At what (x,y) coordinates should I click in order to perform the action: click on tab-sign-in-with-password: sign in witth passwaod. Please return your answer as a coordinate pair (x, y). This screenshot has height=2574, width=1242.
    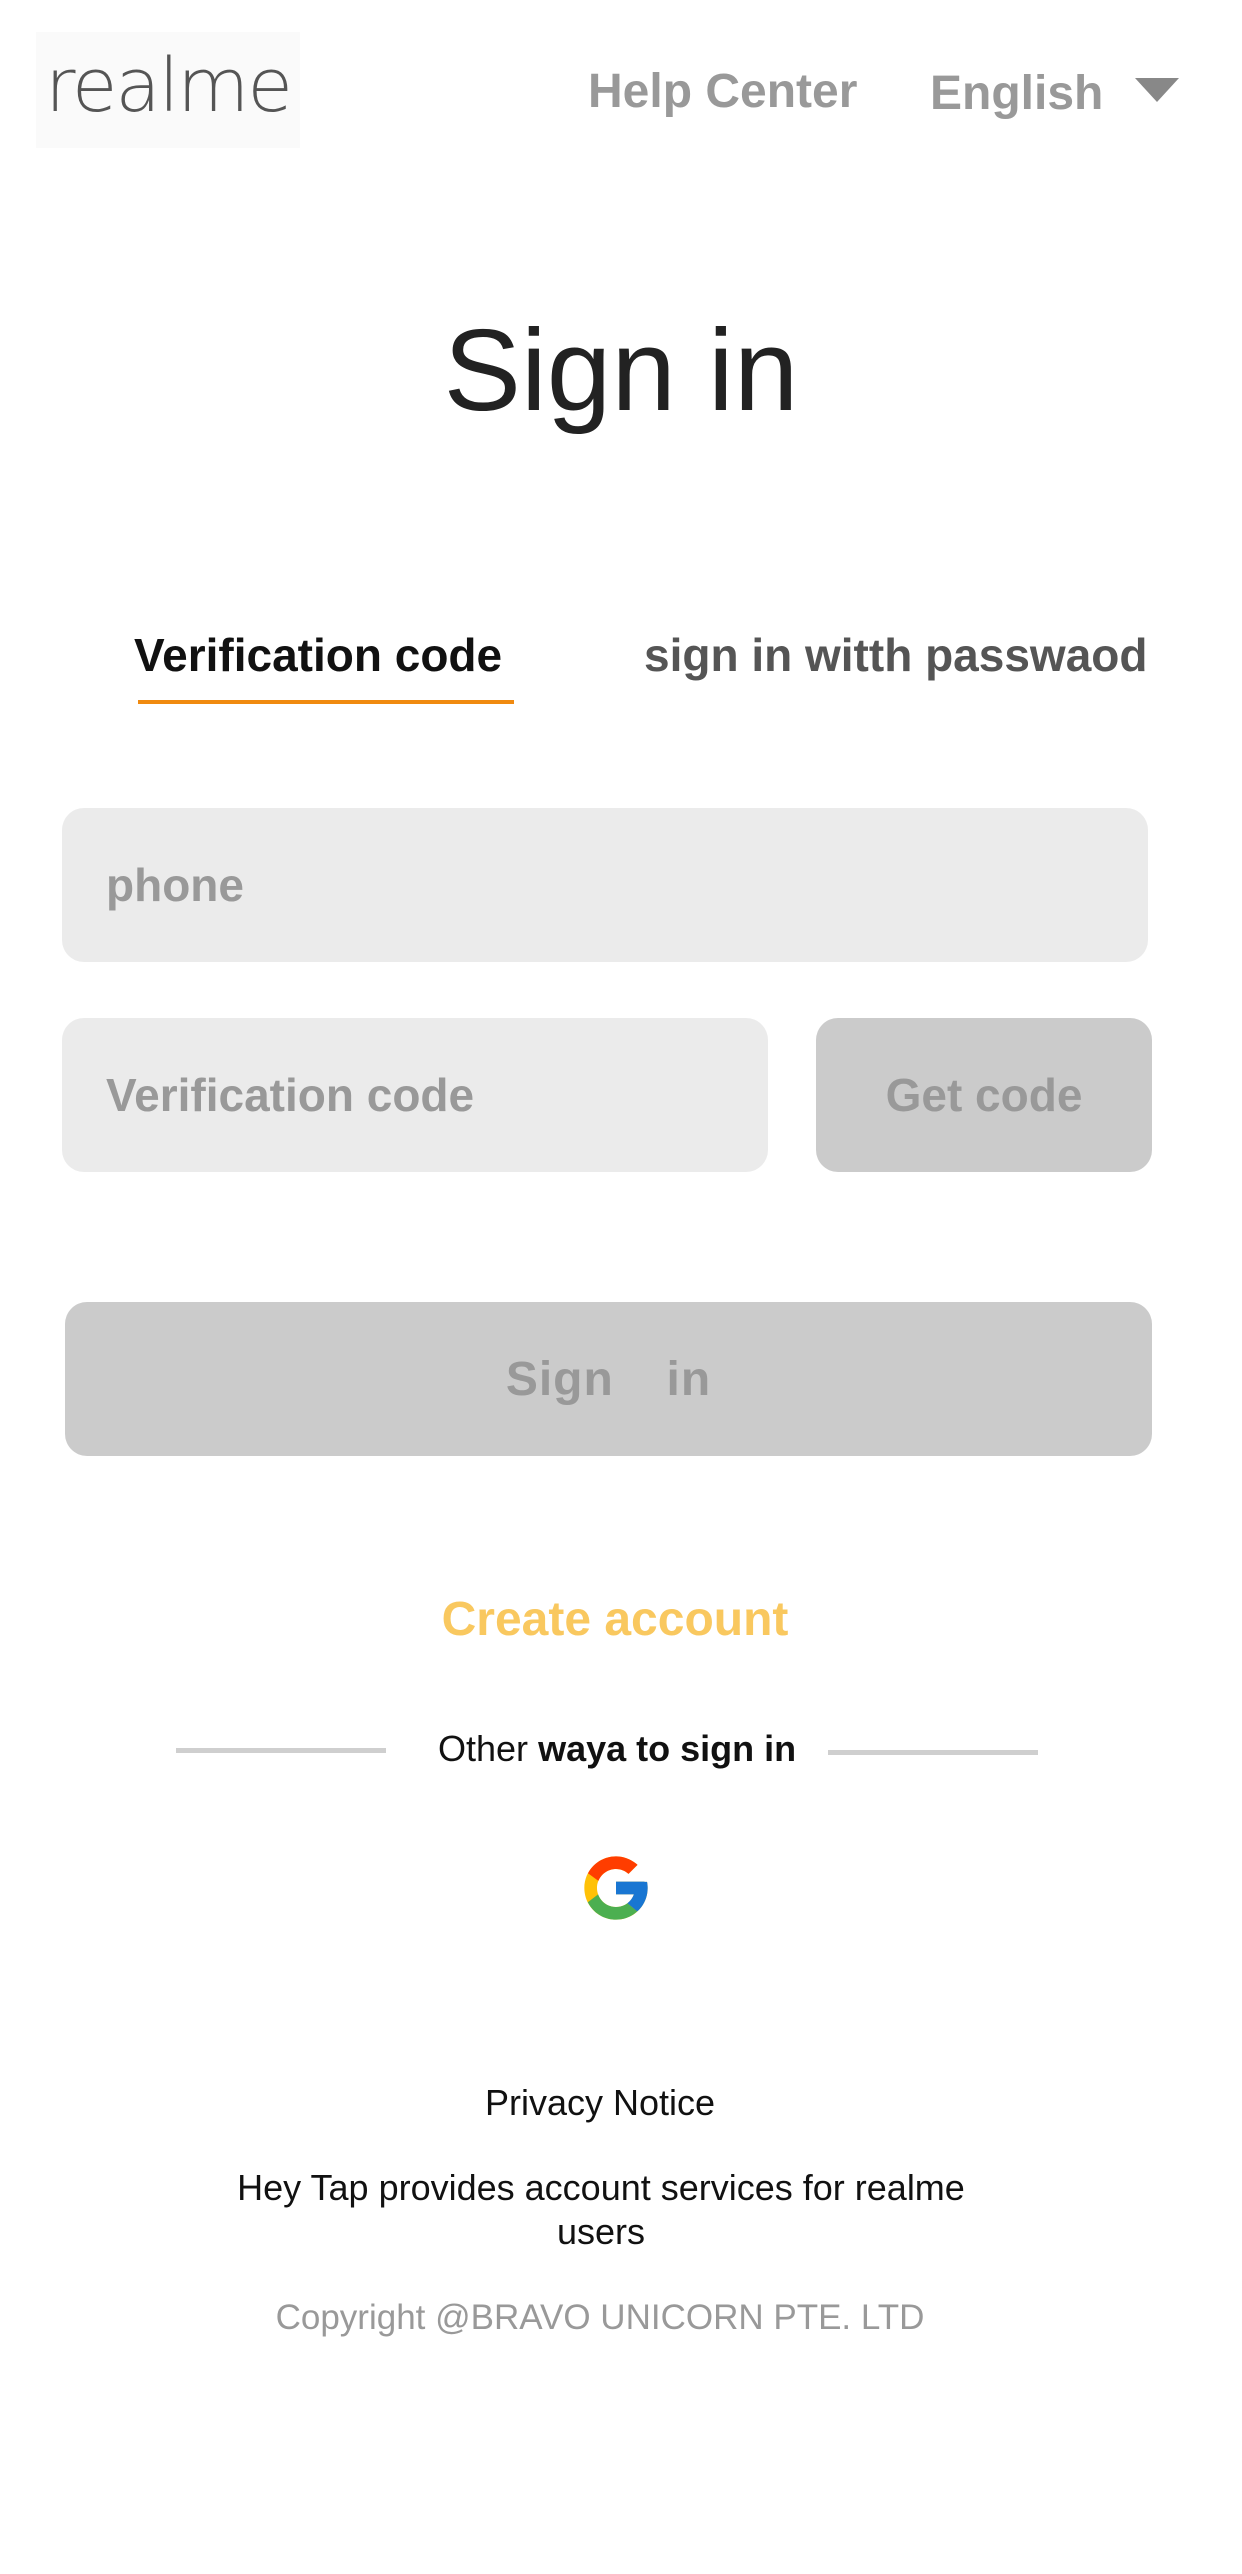
    Looking at the image, I should click on (895, 655).